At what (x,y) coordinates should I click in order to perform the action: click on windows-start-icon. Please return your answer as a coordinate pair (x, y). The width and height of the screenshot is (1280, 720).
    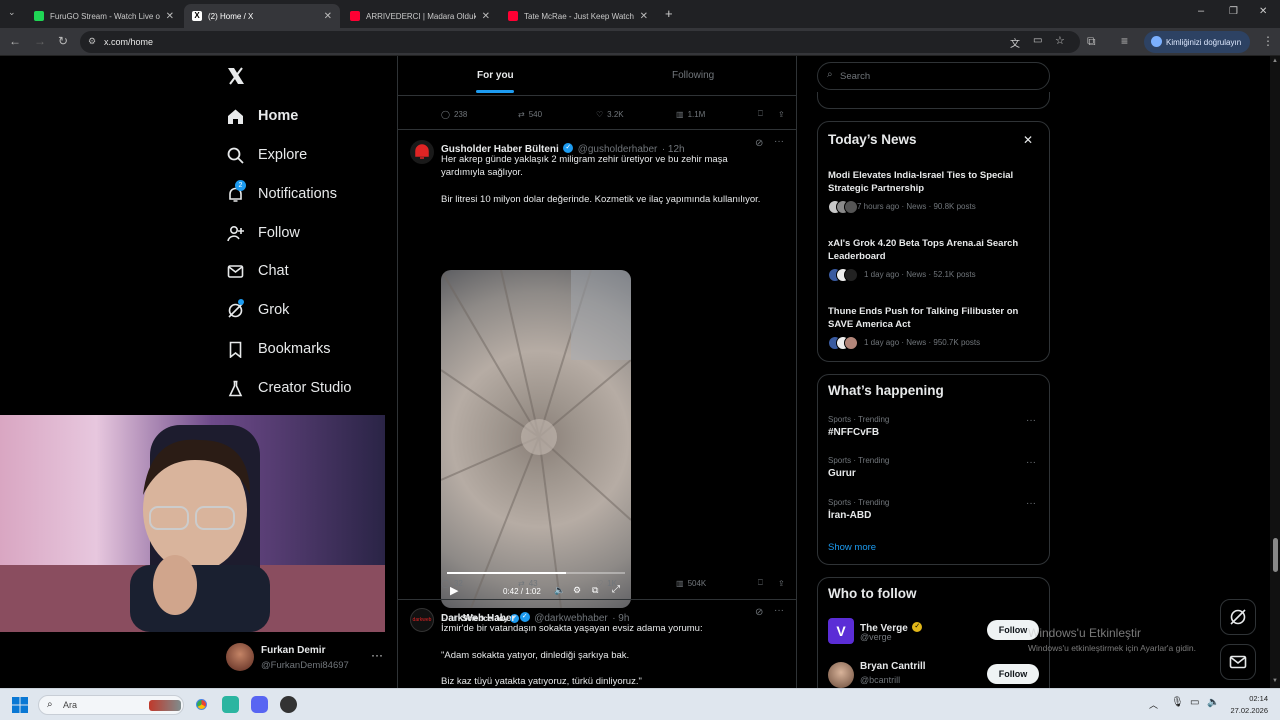
    Looking at the image, I should click on (20, 705).